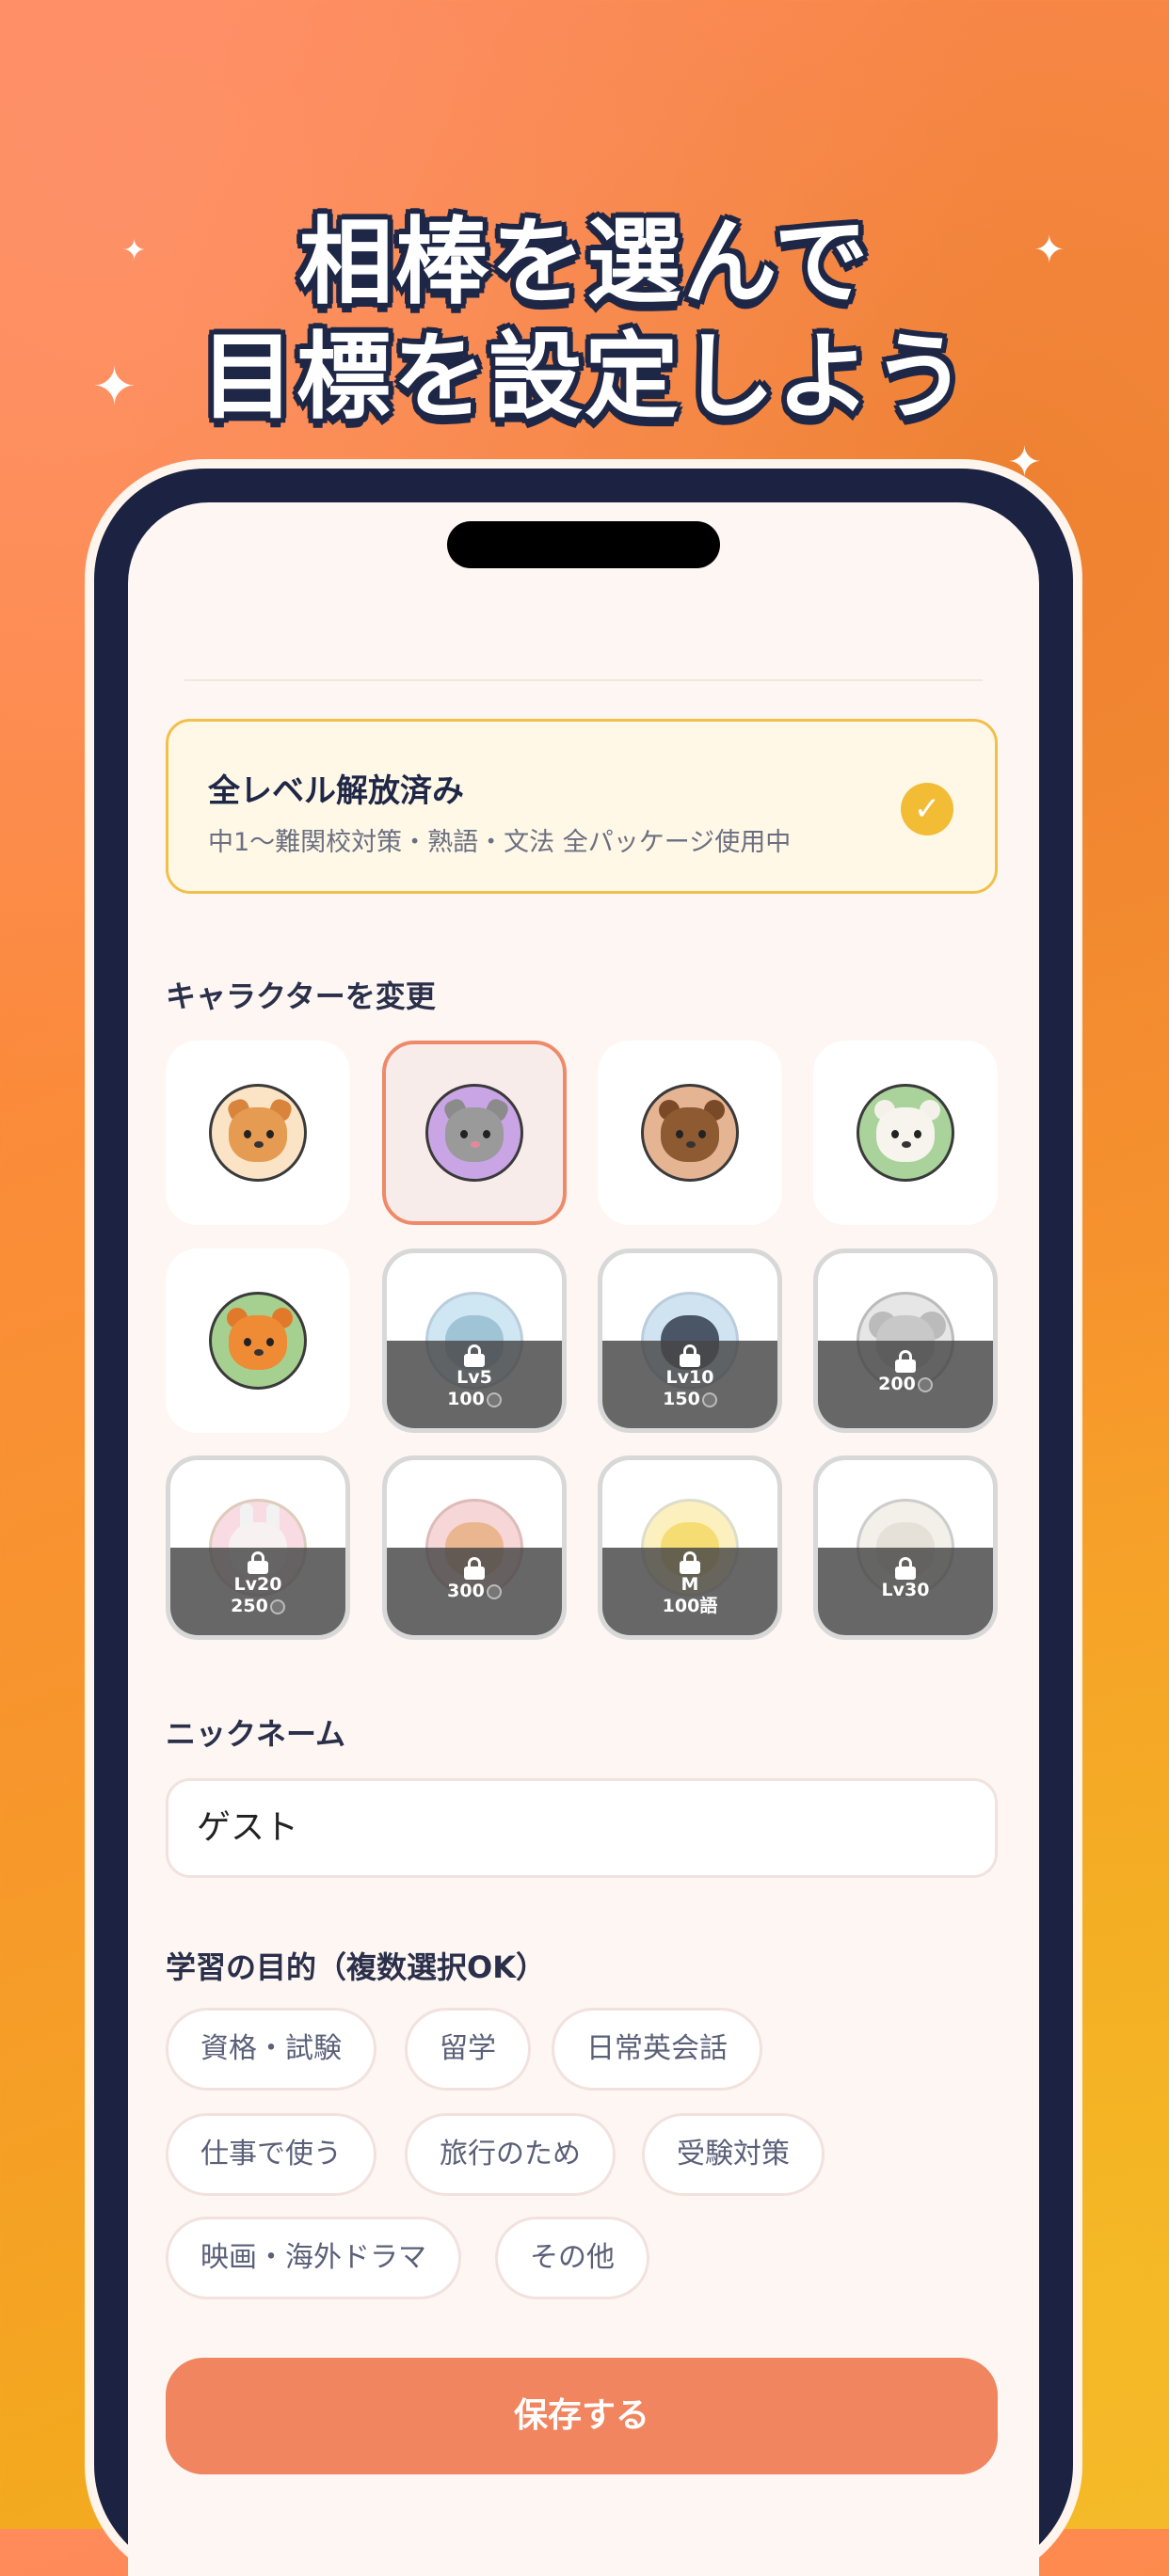  What do you see at coordinates (582, 2416) in the screenshot?
I see `save-button: 保存する` at bounding box center [582, 2416].